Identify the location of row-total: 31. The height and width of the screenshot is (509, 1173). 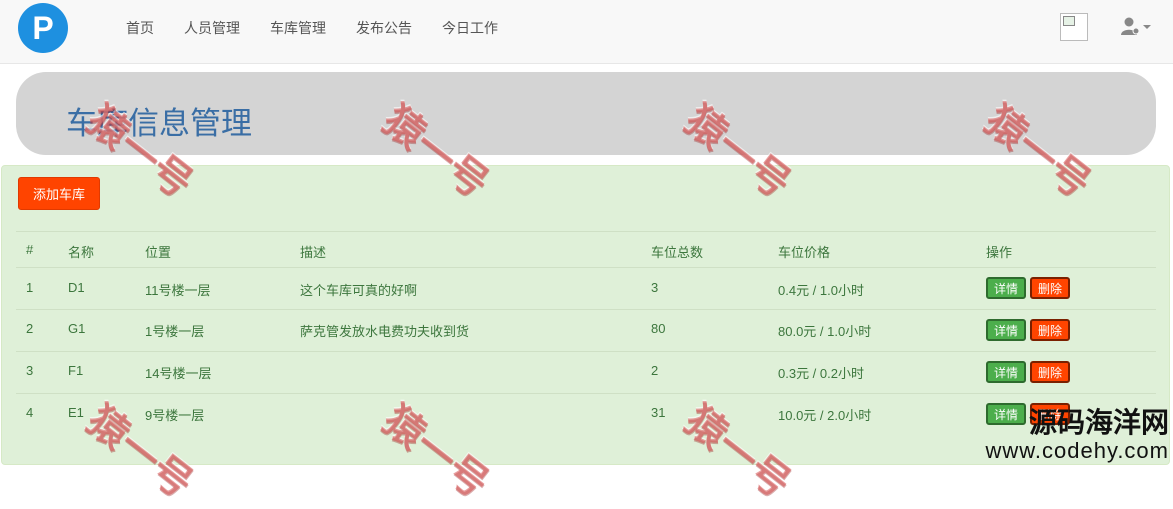
(658, 412).